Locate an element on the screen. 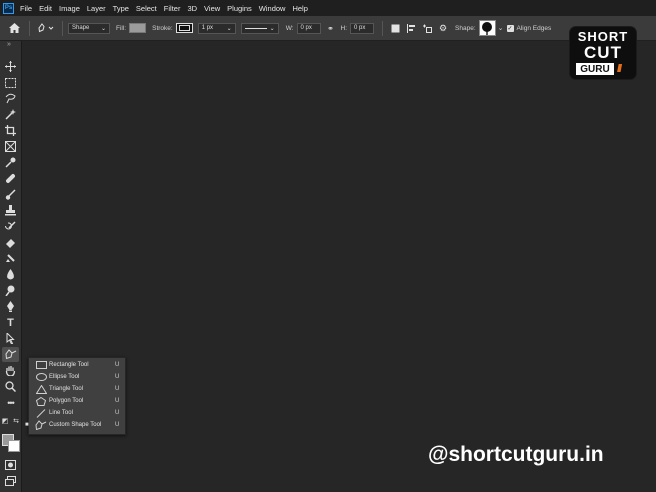 Image resolution: width=656 pixels, height=492 pixels. height-label: H: is located at coordinates (344, 28).